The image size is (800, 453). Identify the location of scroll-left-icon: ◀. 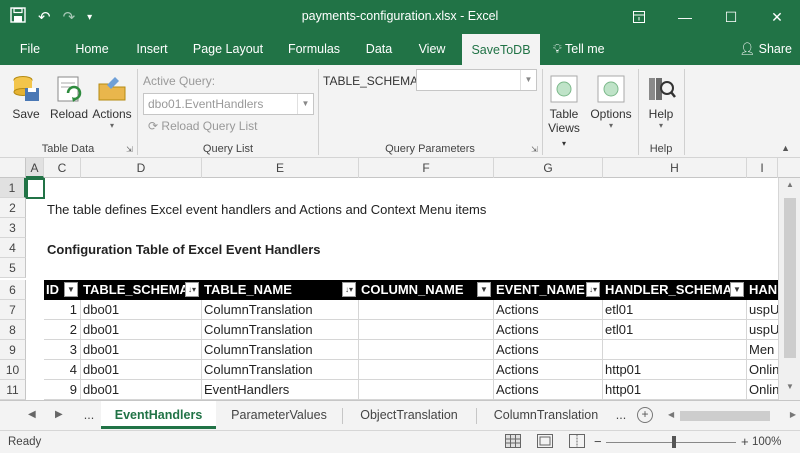
(671, 414).